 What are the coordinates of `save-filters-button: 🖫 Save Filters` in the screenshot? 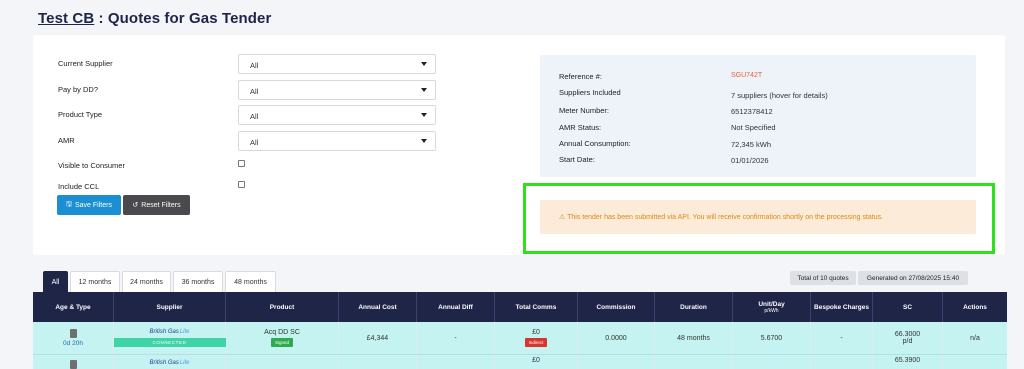 It's located at (89, 205).